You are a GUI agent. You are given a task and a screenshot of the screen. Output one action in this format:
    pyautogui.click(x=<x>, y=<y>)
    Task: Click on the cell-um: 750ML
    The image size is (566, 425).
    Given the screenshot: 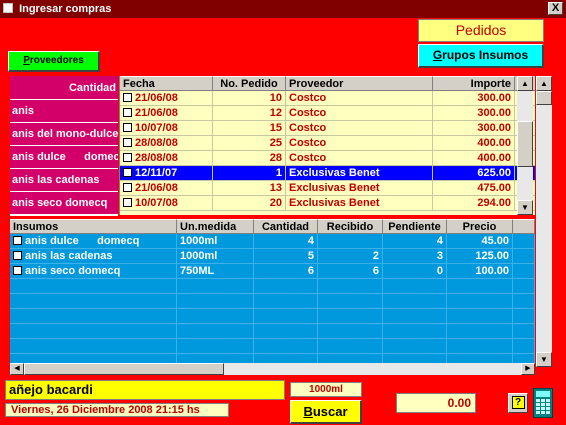 What is the action you would take?
    pyautogui.click(x=215, y=271)
    